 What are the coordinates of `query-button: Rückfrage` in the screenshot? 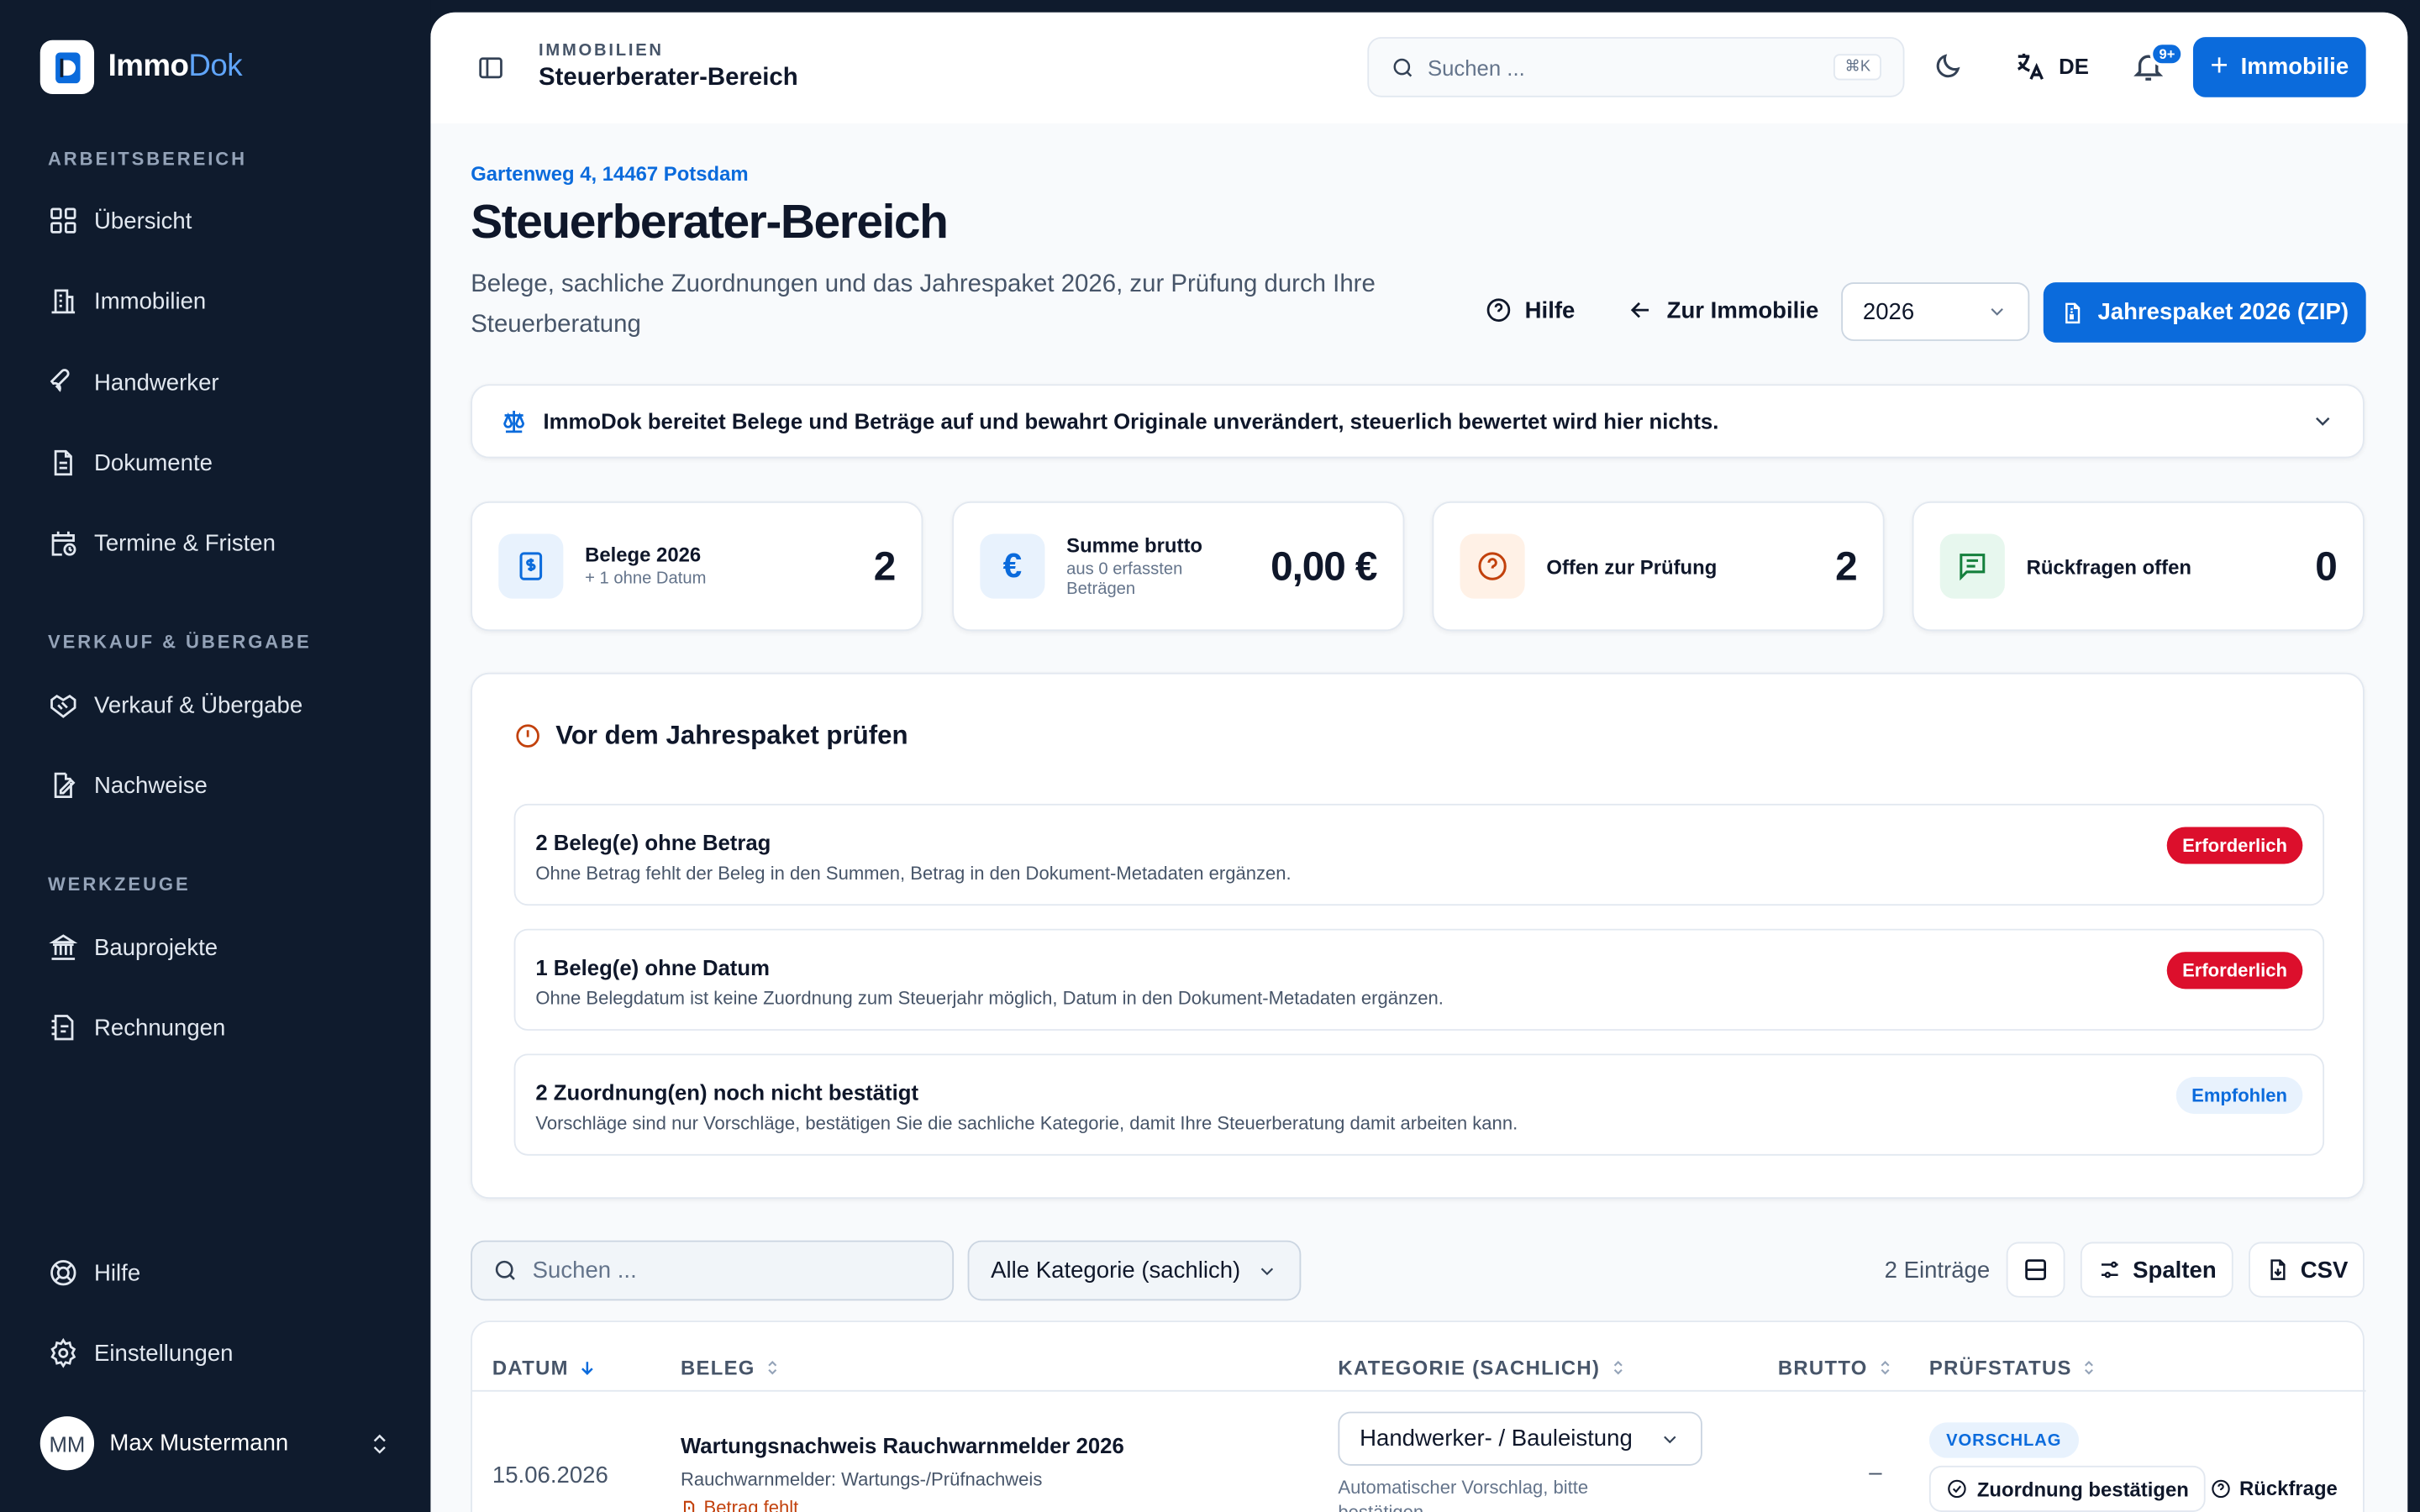 It's located at (2274, 1488).